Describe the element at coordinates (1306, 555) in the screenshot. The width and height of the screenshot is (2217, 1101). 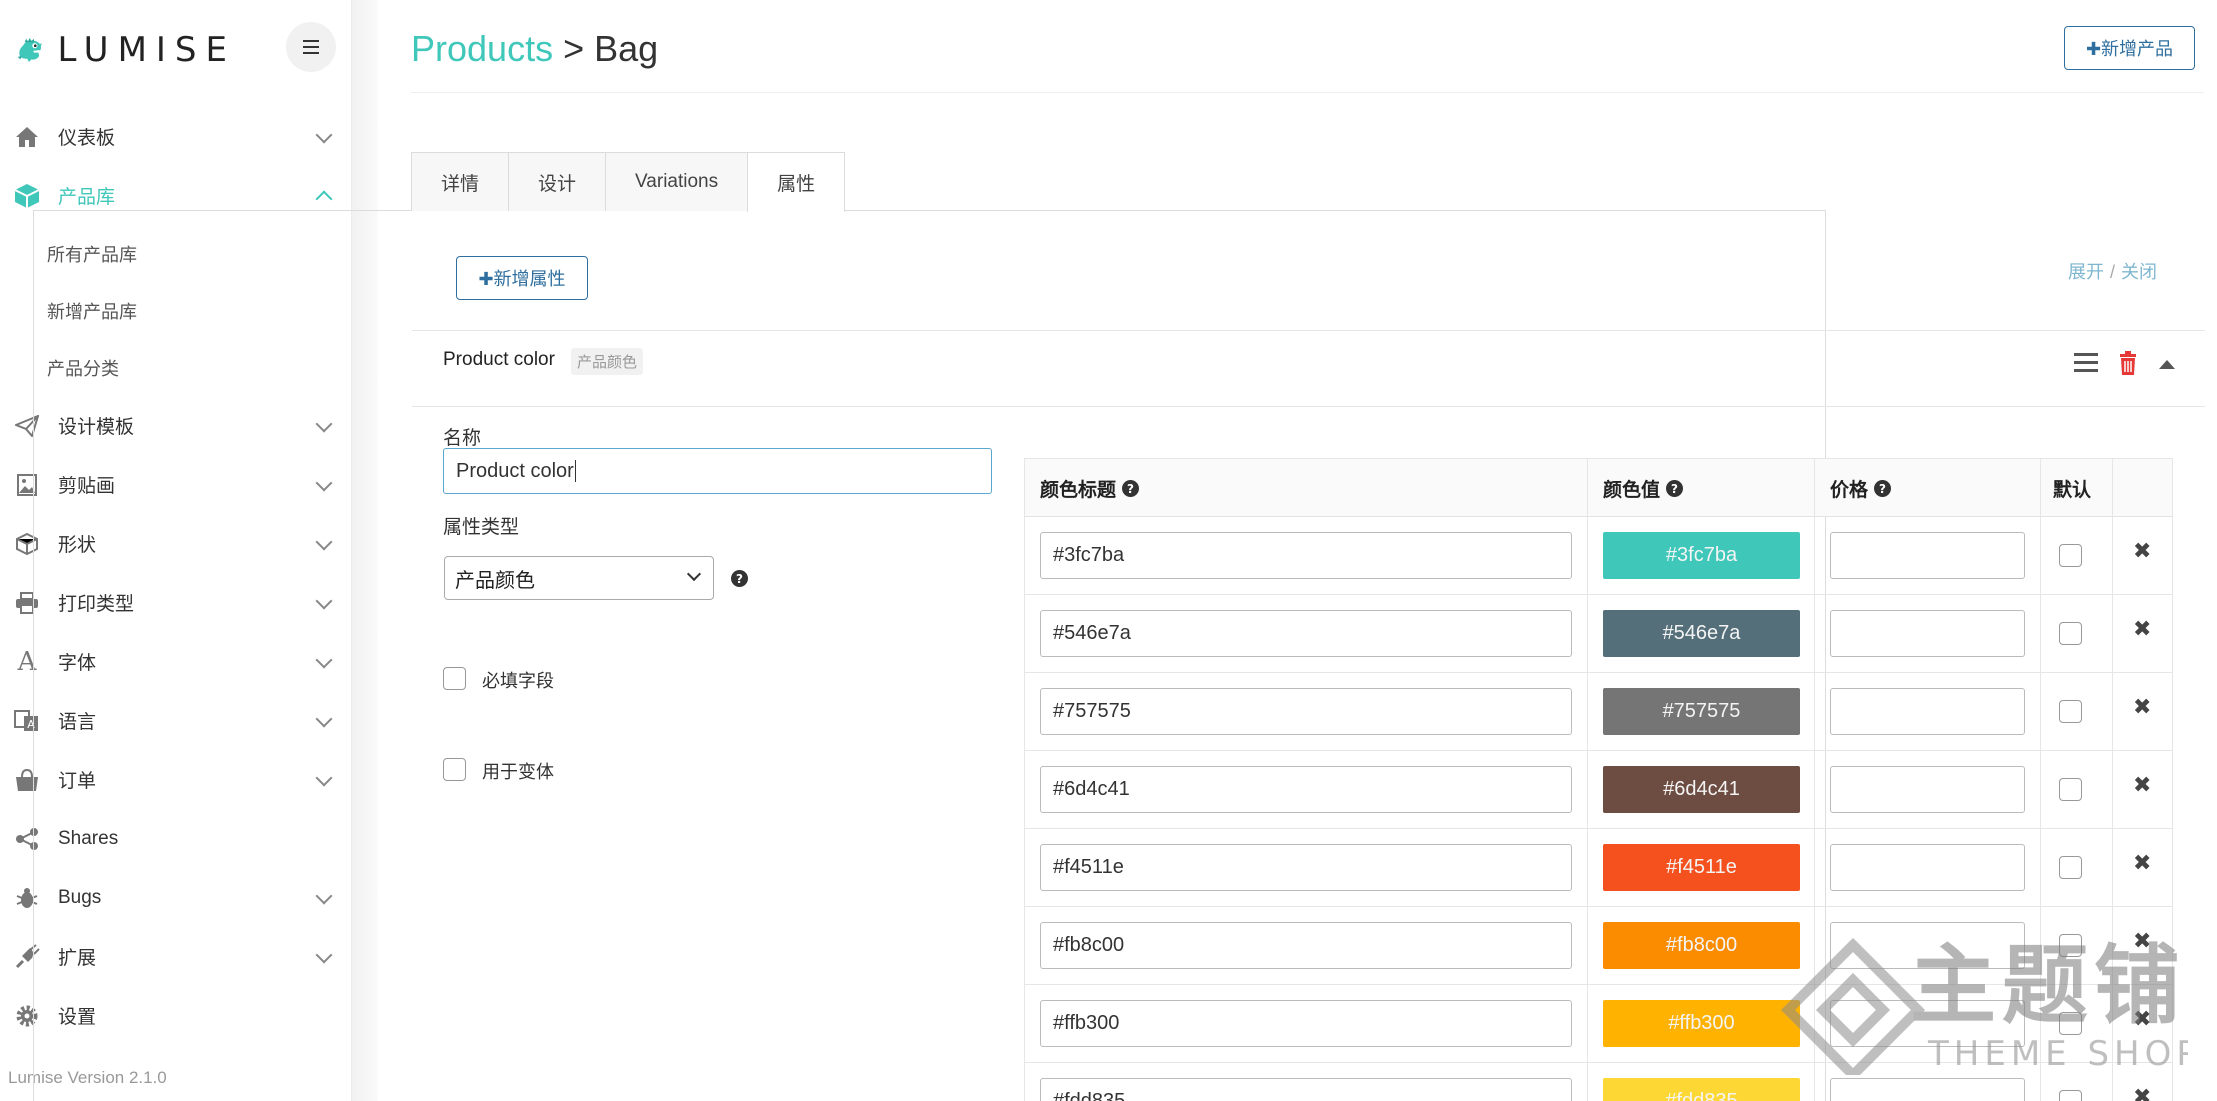
I see `color-title-input: #3fc7ba` at that location.